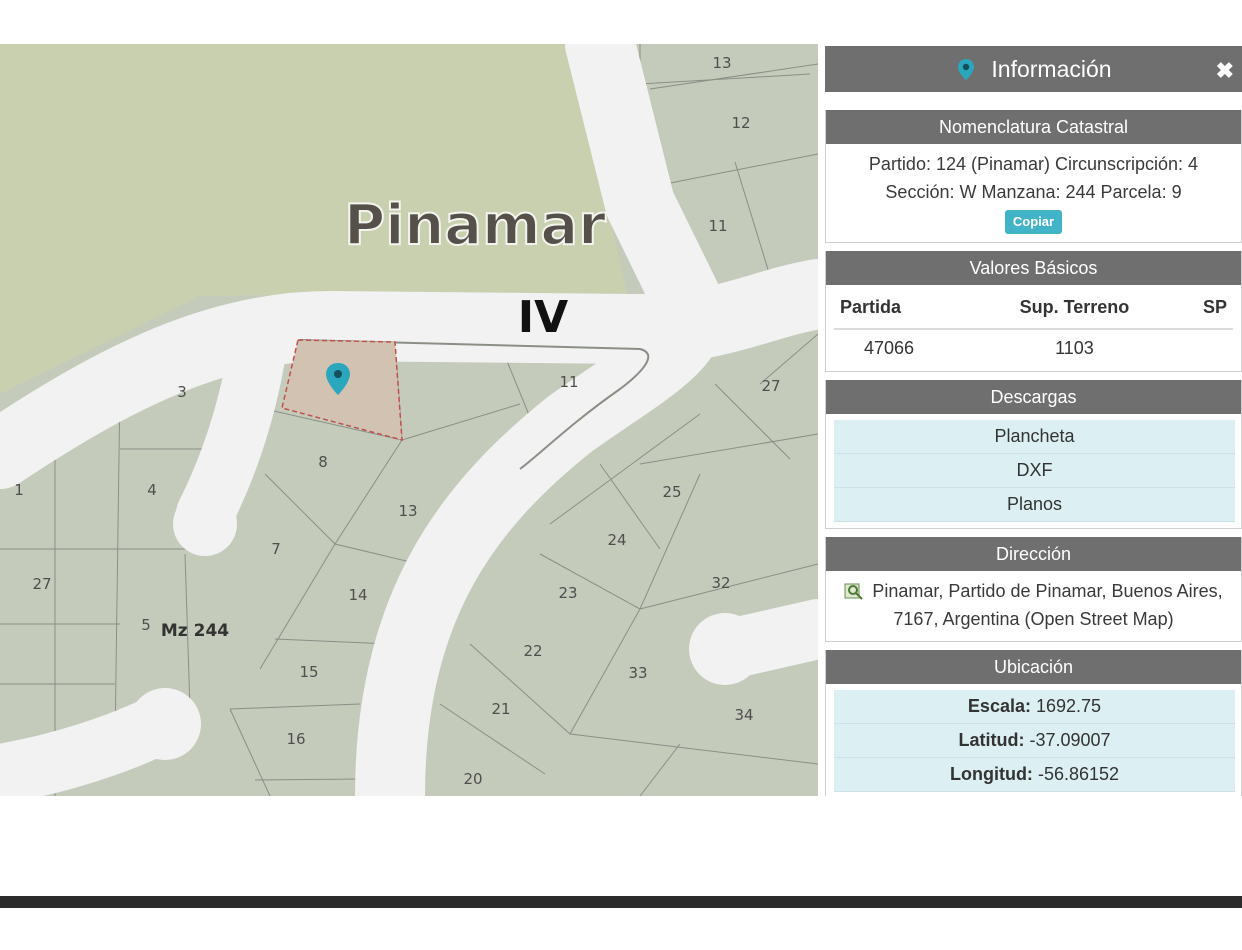  I want to click on valores-table: Partida Sup. Terreno SP 47066 1103, so click(1033, 328).